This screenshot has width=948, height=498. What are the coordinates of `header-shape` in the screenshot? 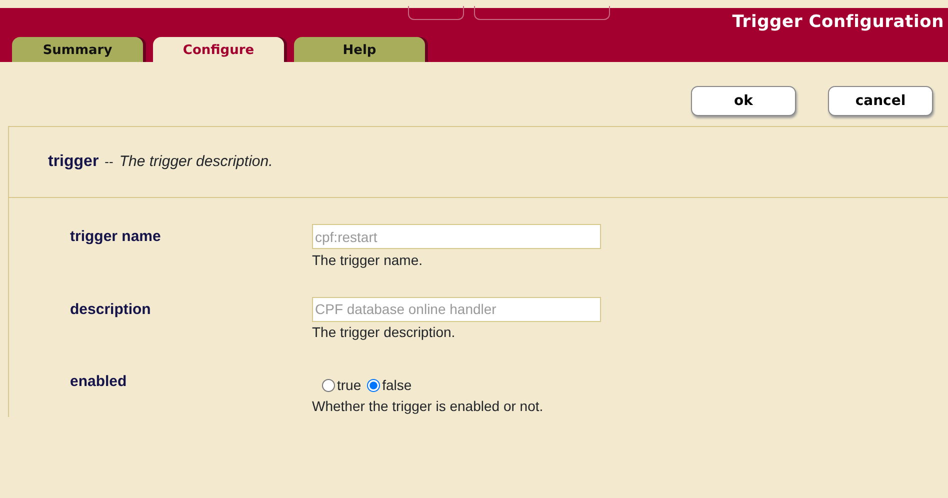 It's located at (436, 13).